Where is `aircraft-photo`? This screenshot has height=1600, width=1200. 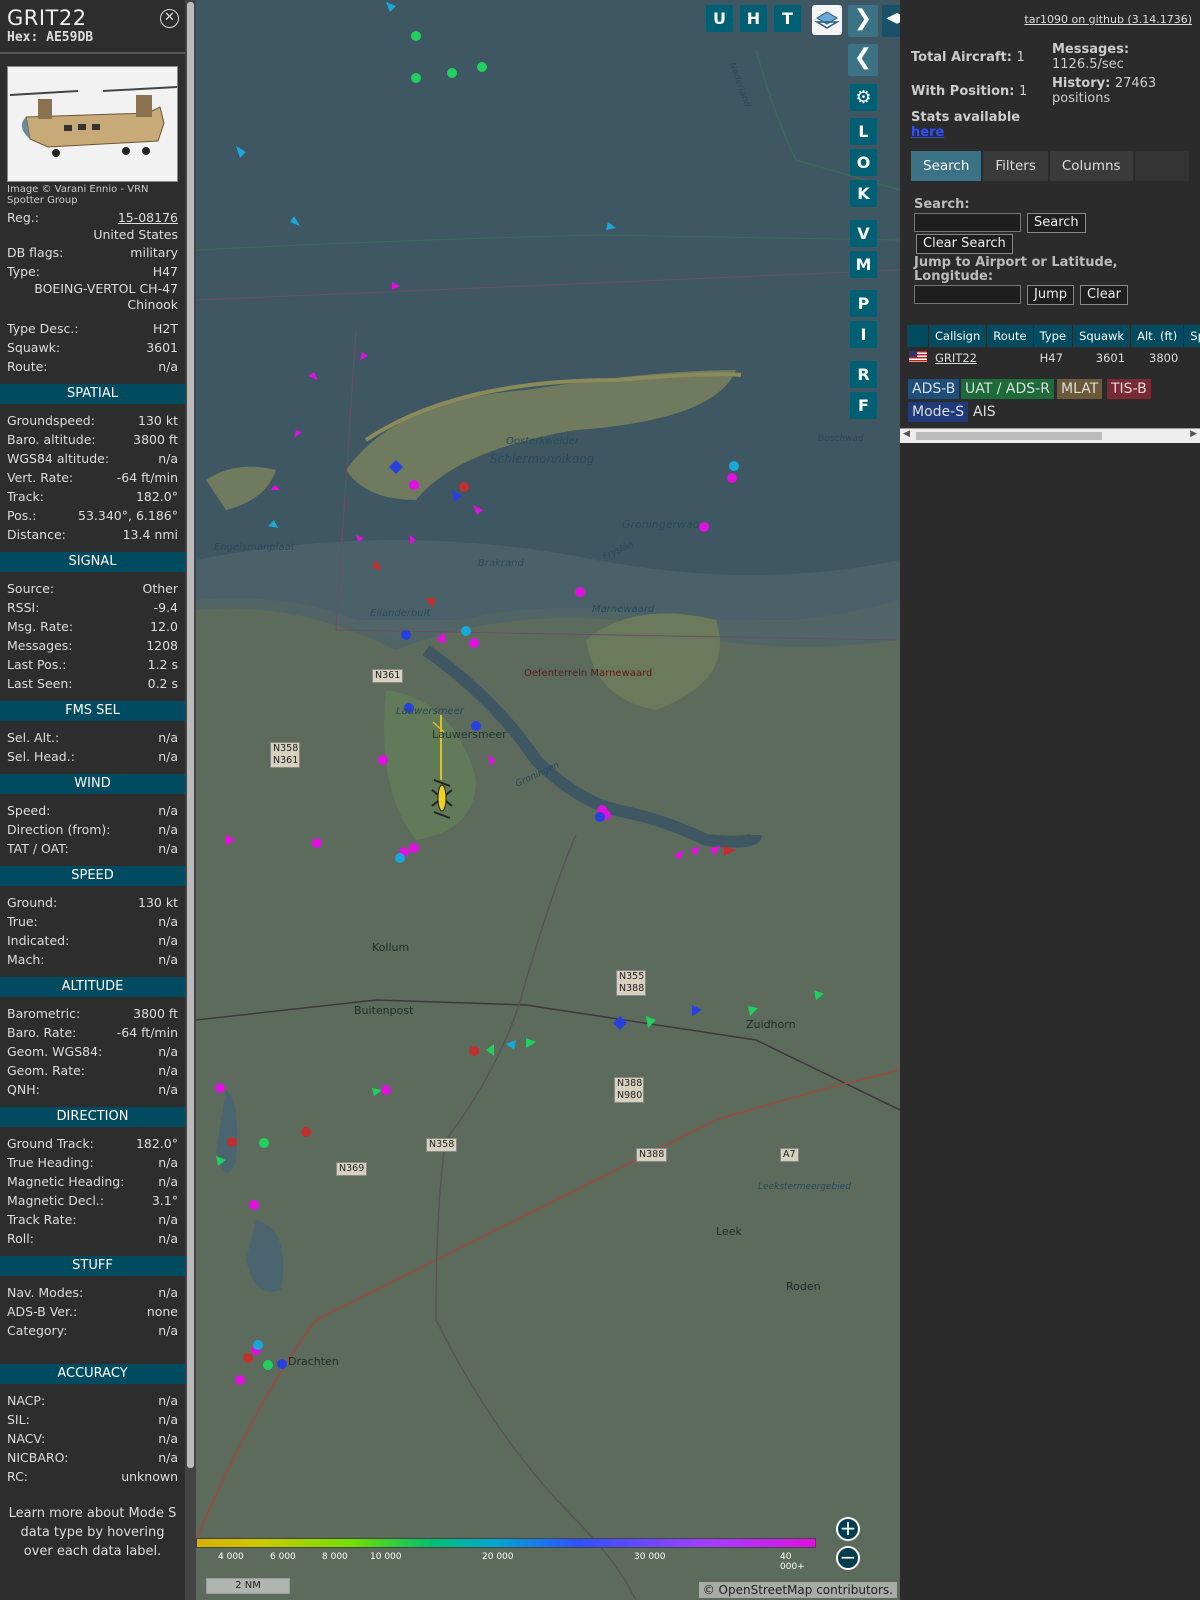
aircraft-photo is located at coordinates (92, 124).